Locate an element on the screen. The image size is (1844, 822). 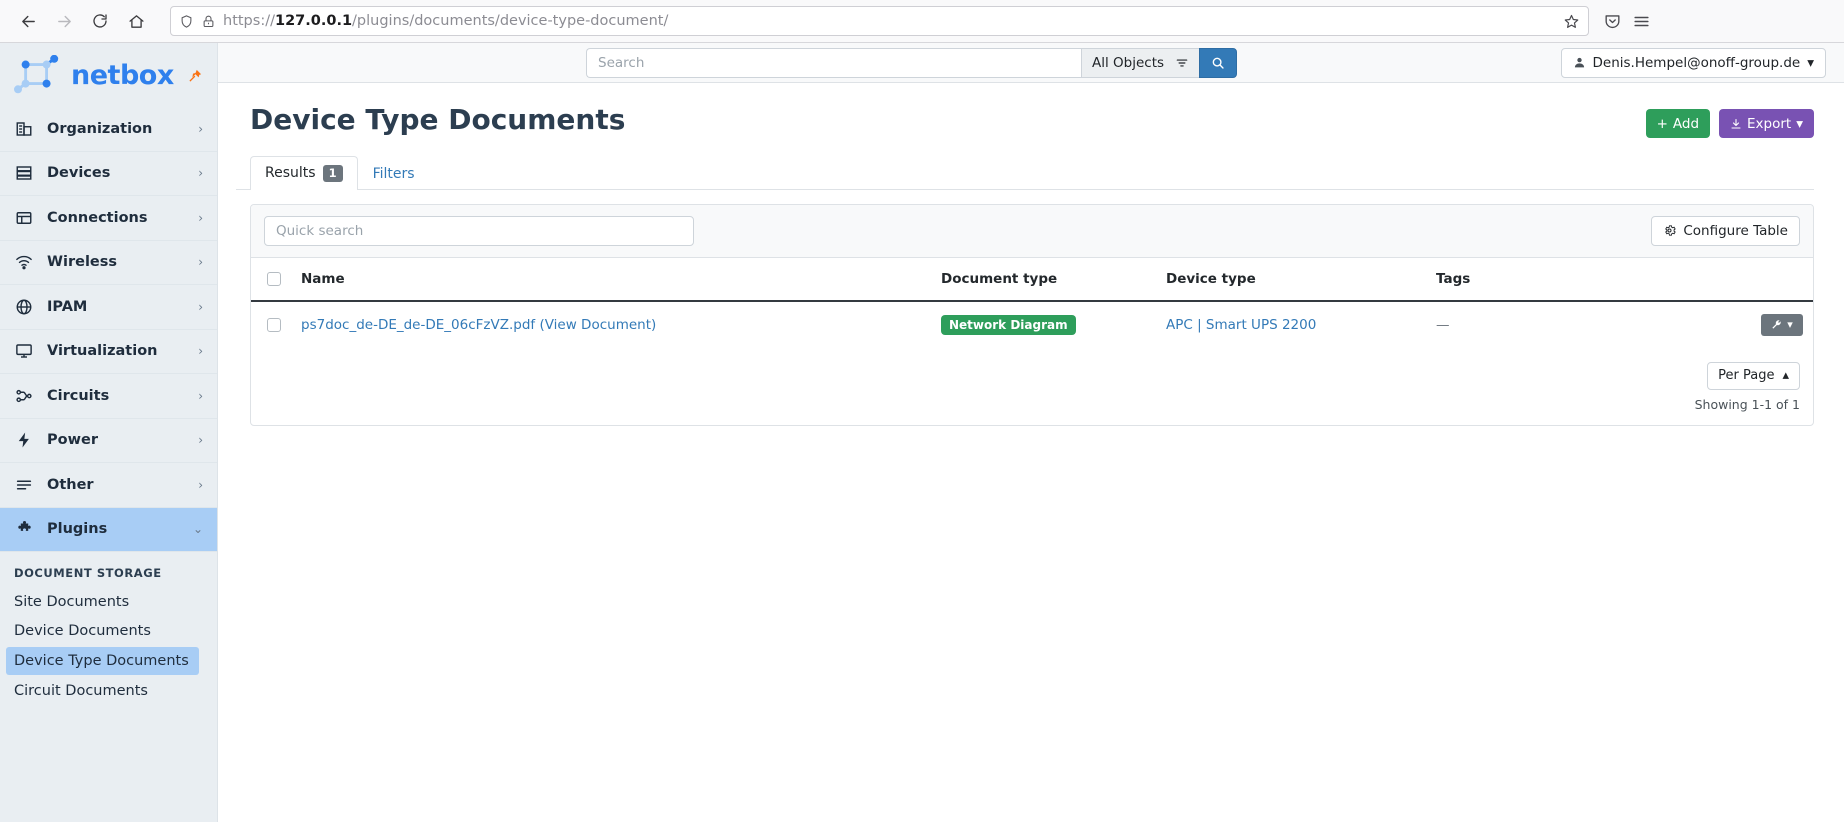
document-name-link: ps7doc_de-DE_de-DE_06cFzVZ.pdf is located at coordinates (418, 325).